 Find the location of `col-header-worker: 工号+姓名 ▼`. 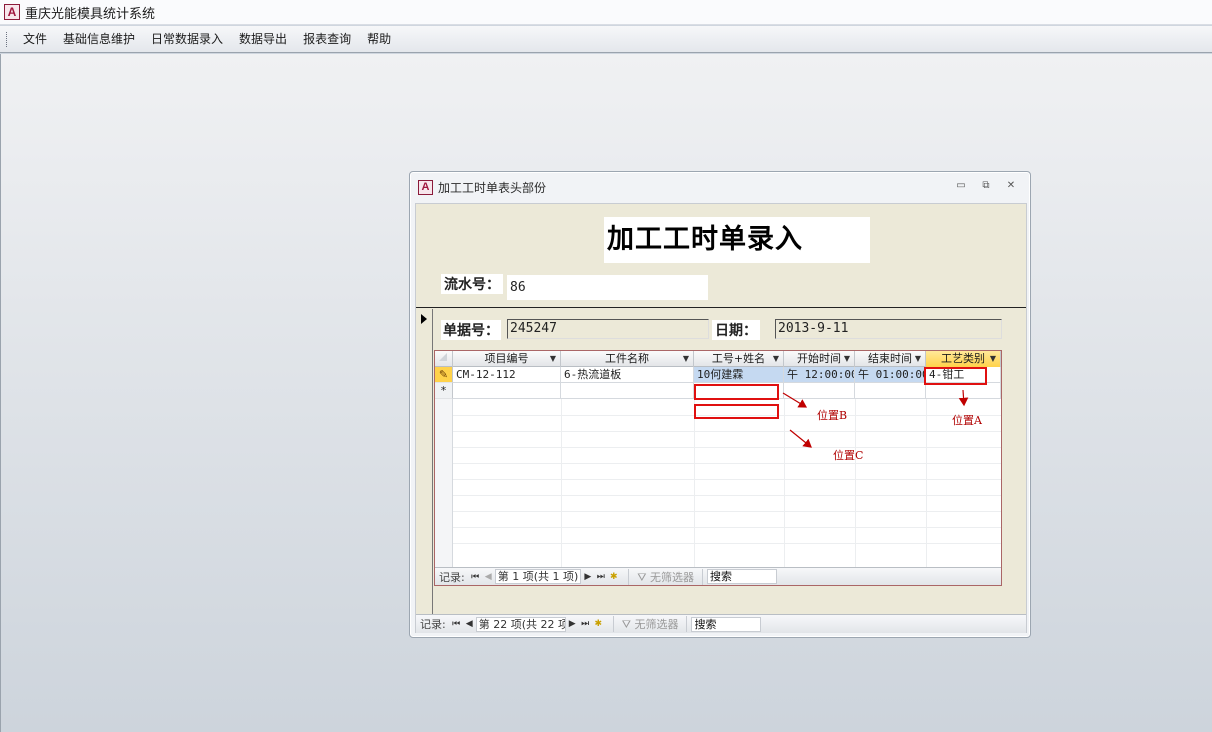

col-header-worker: 工号+姓名 ▼ is located at coordinates (739, 359).